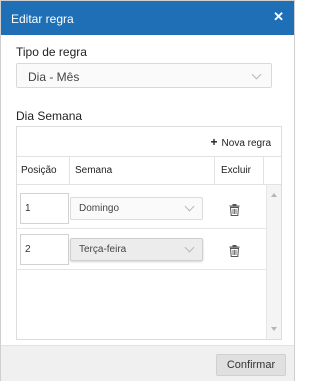 The width and height of the screenshot is (320, 381). What do you see at coordinates (147, 363) in the screenshot?
I see `dialog-footer: Confirmar` at bounding box center [147, 363].